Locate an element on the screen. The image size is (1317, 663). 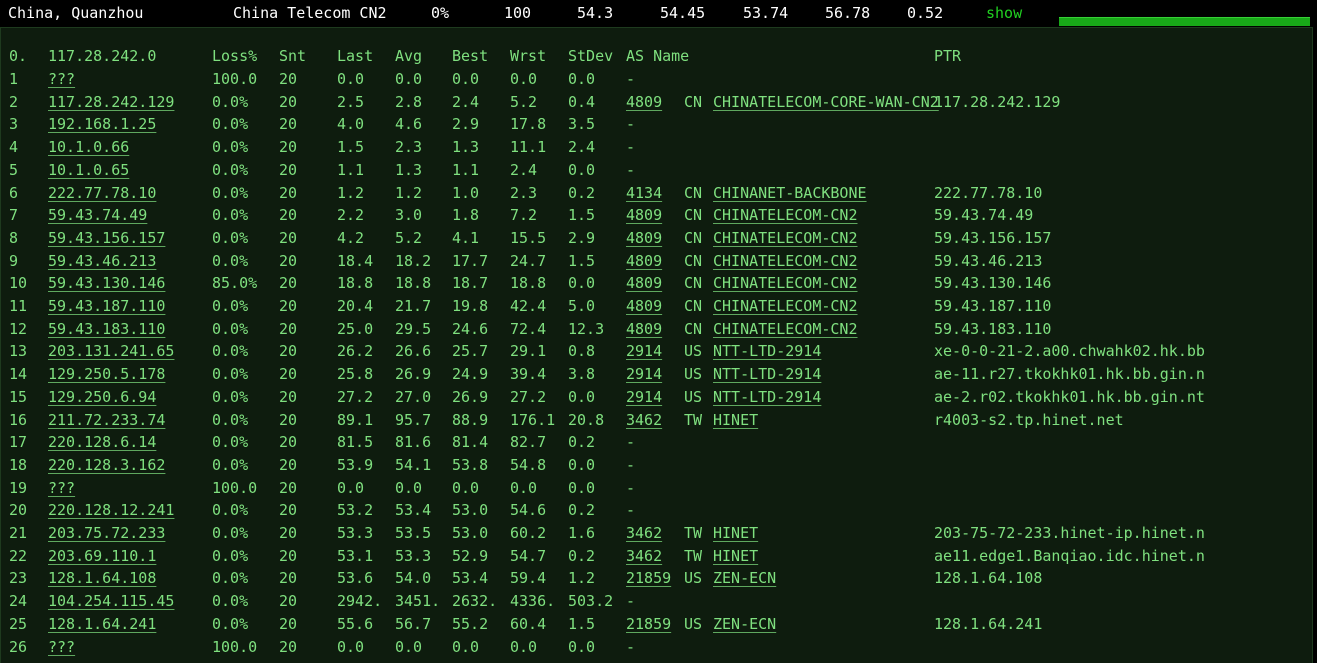
hop-host: 10.1.0.65 is located at coordinates (88, 170).